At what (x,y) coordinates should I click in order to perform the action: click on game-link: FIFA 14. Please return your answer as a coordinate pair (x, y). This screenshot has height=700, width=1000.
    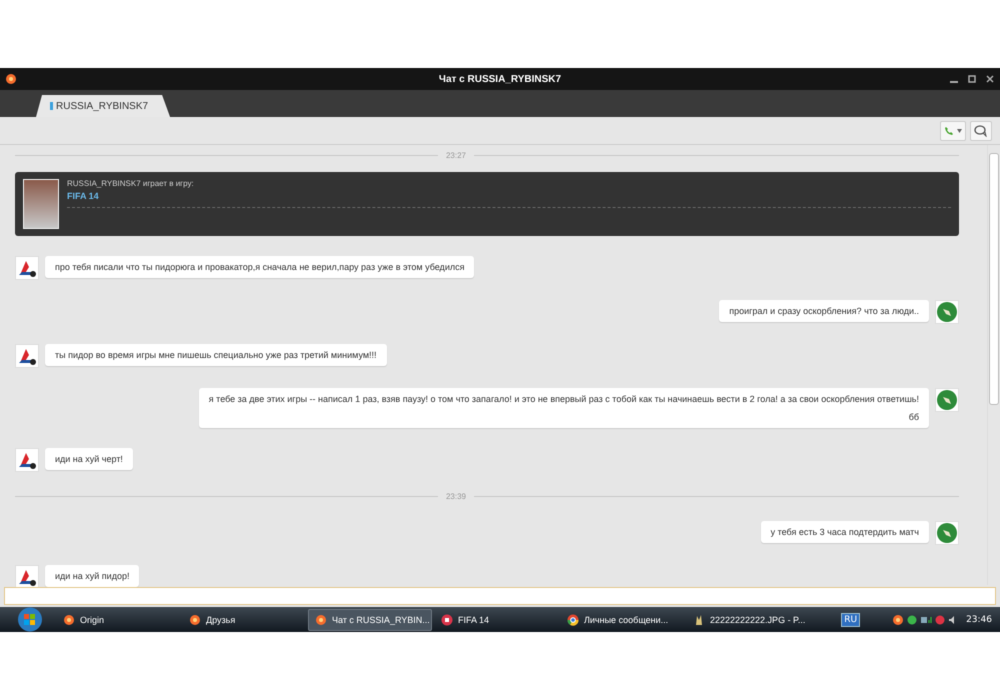
    Looking at the image, I should click on (83, 196).